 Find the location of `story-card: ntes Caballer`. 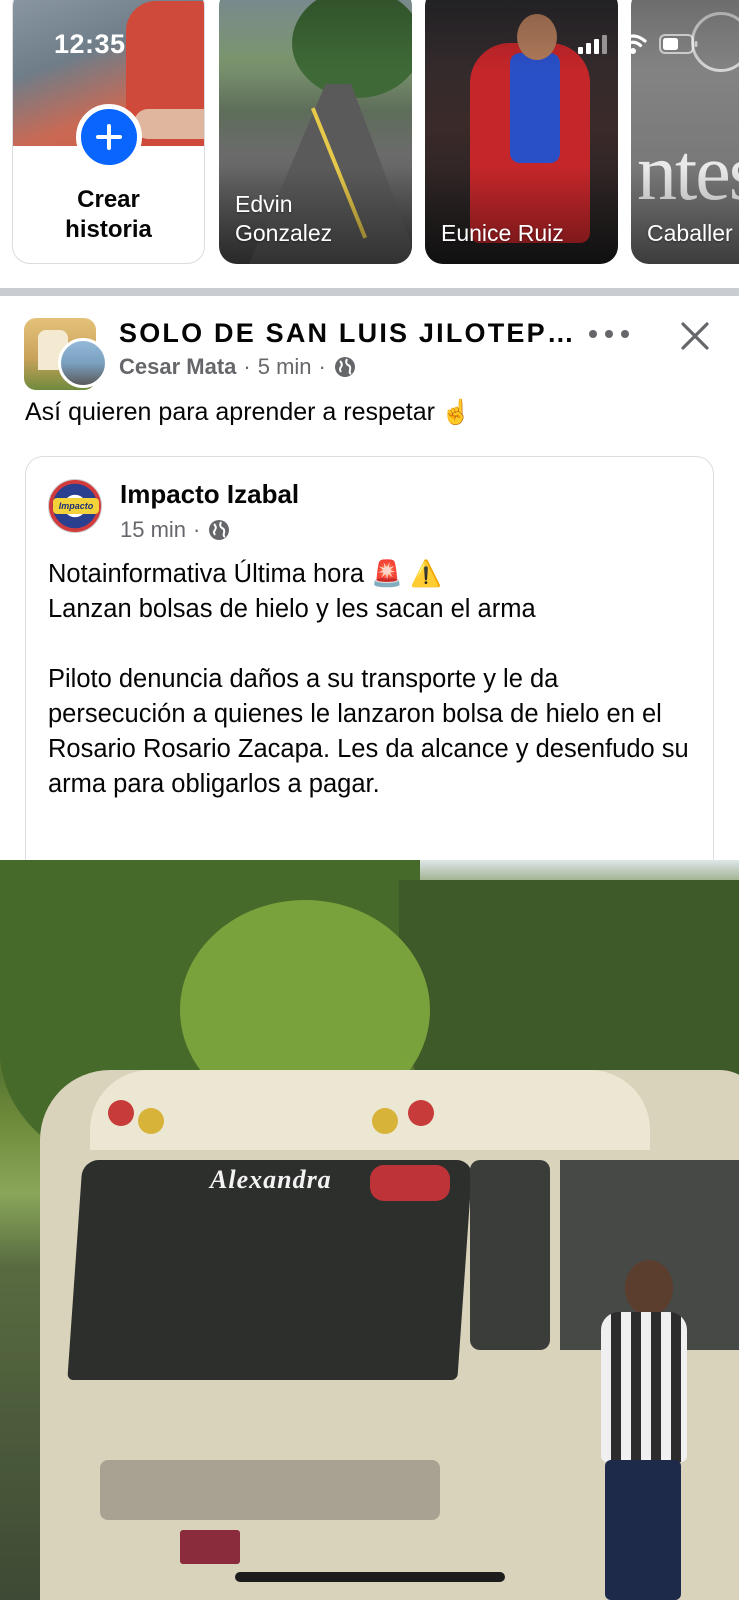

story-card: ntes Caballer is located at coordinates (685, 132).